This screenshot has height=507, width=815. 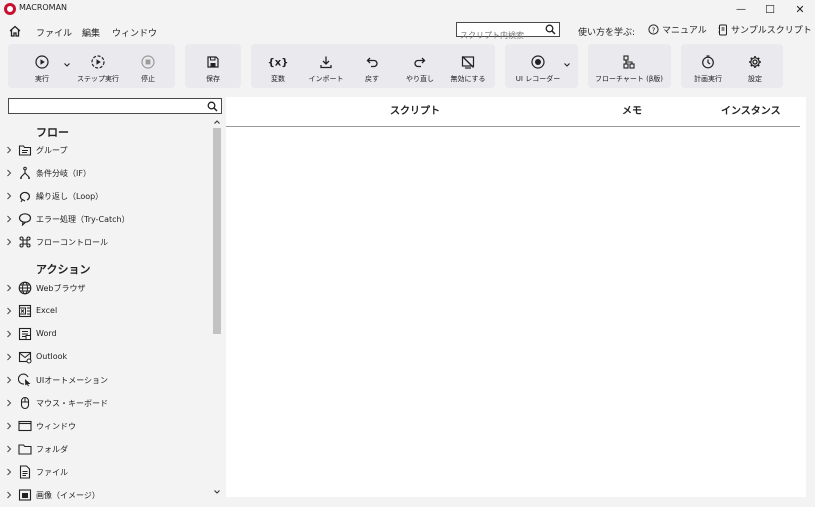 I want to click on script-search, so click(x=508, y=32).